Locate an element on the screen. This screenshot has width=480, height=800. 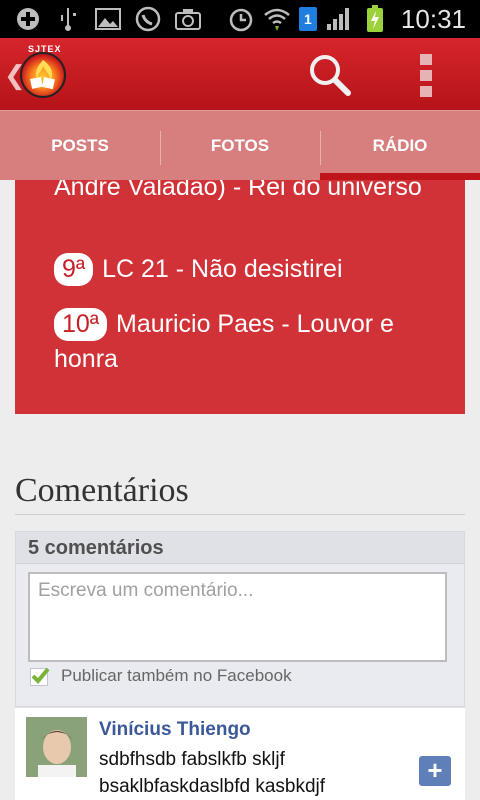
alarm-icon is located at coordinates (241, 19).